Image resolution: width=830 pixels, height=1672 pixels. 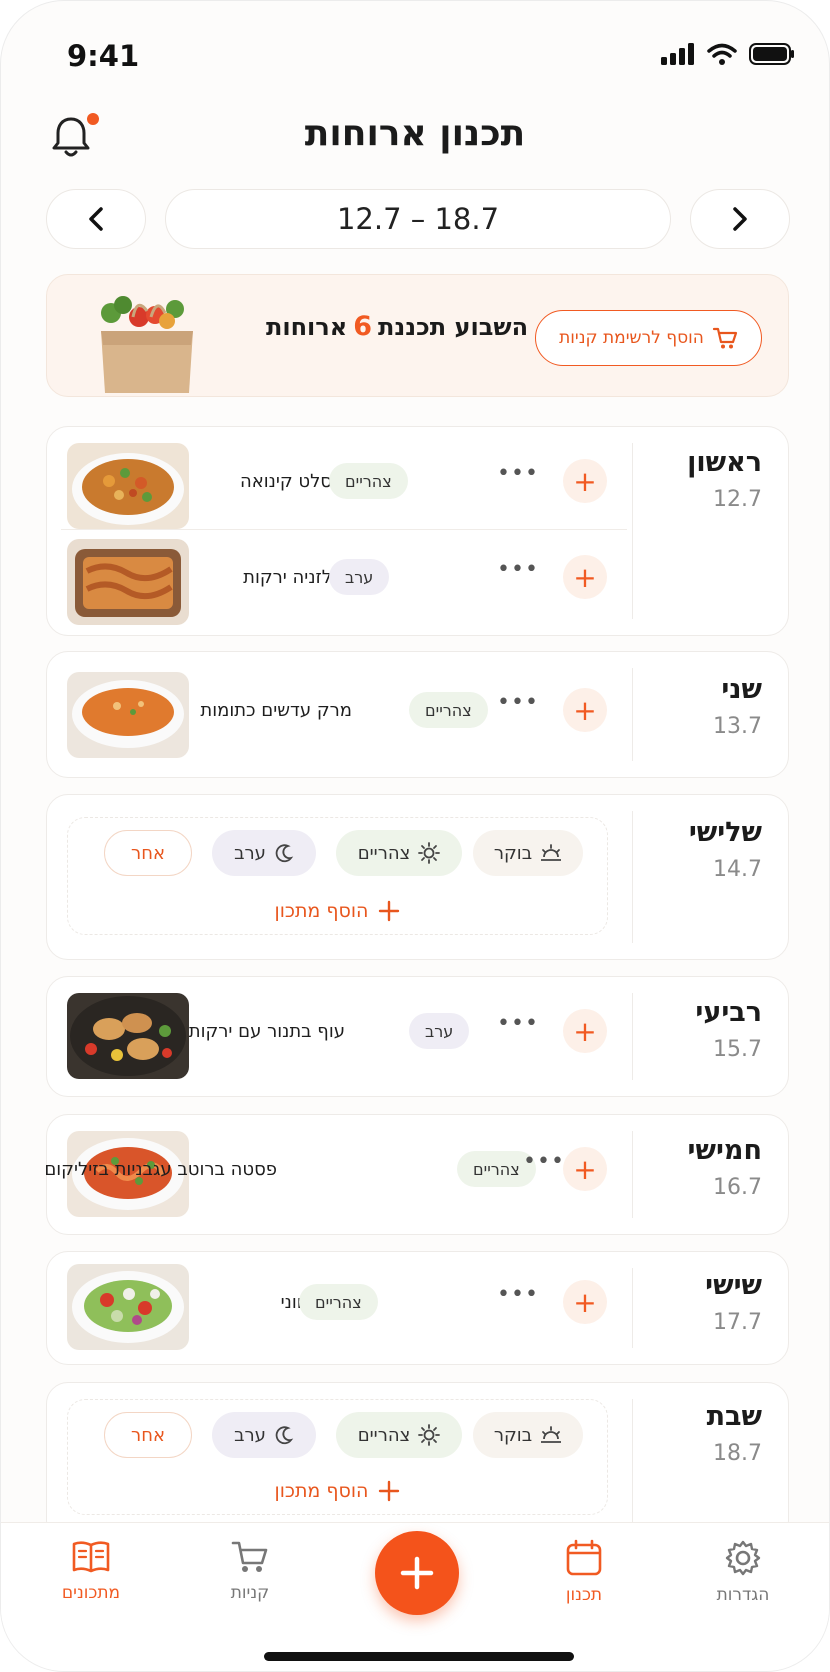 I want to click on meal-image-vegetable-lasagna, so click(x=128, y=582).